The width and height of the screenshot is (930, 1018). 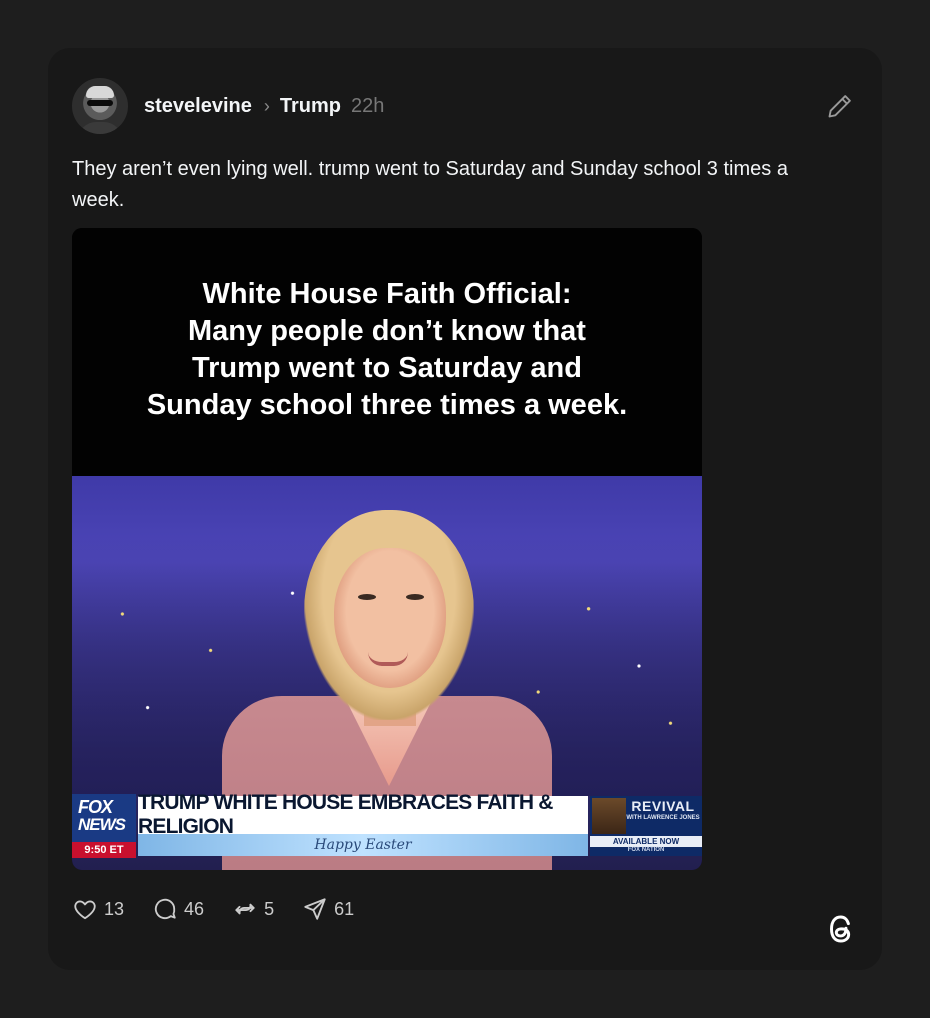 I want to click on like-button: 13, so click(x=98, y=909).